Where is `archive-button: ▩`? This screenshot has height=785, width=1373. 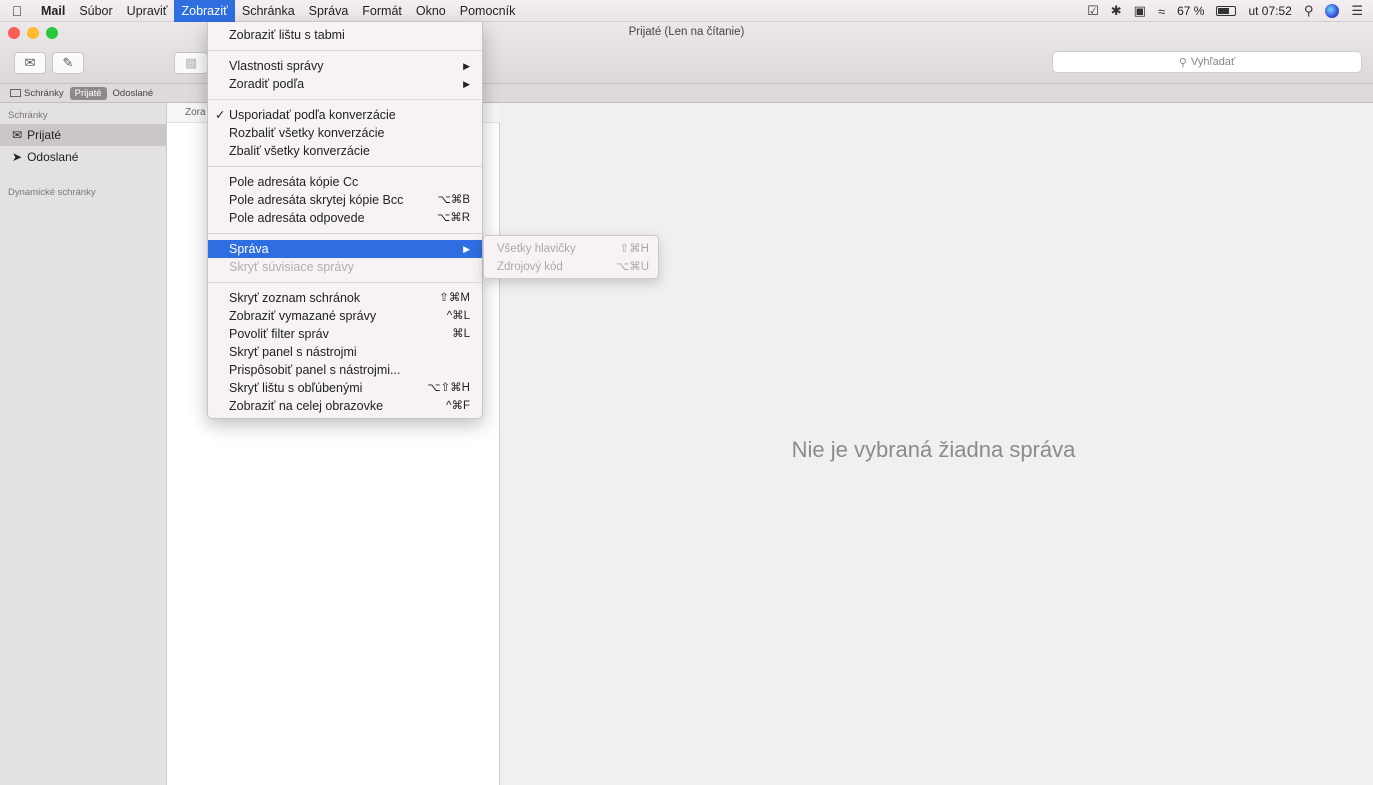 archive-button: ▩ is located at coordinates (191, 63).